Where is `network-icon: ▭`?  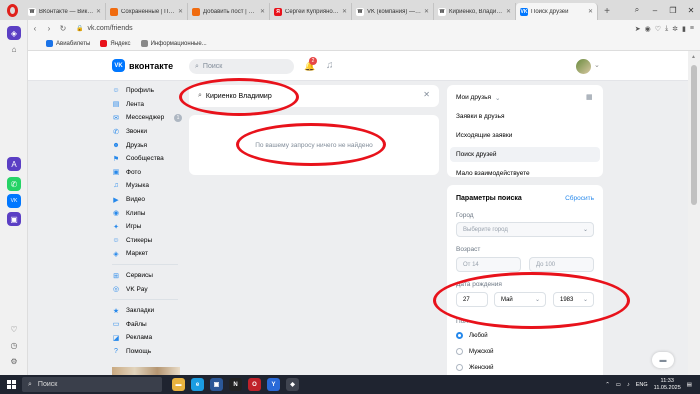 network-icon: ▭ is located at coordinates (618, 385).